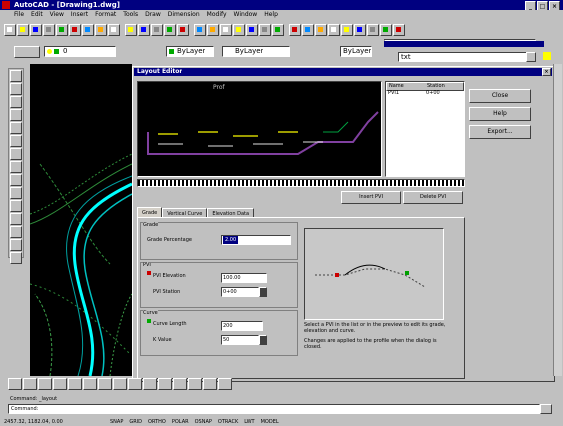 The height and width of the screenshot is (426, 563). What do you see at coordinates (242, 326) in the screenshot?
I see `curve-length-input: 200` at bounding box center [242, 326].